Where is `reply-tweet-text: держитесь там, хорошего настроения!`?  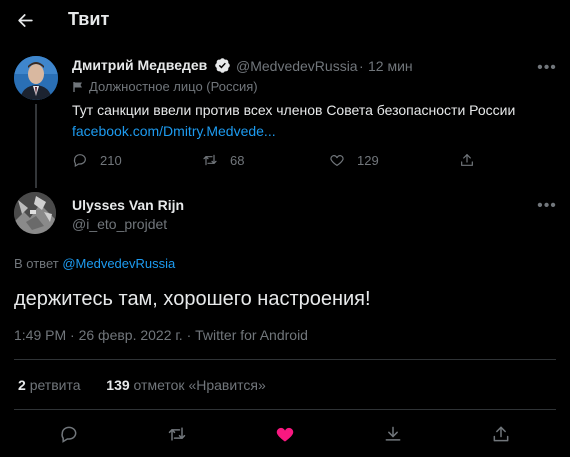
reply-tweet-text: держитесь там, хорошего настроения! is located at coordinates (192, 299).